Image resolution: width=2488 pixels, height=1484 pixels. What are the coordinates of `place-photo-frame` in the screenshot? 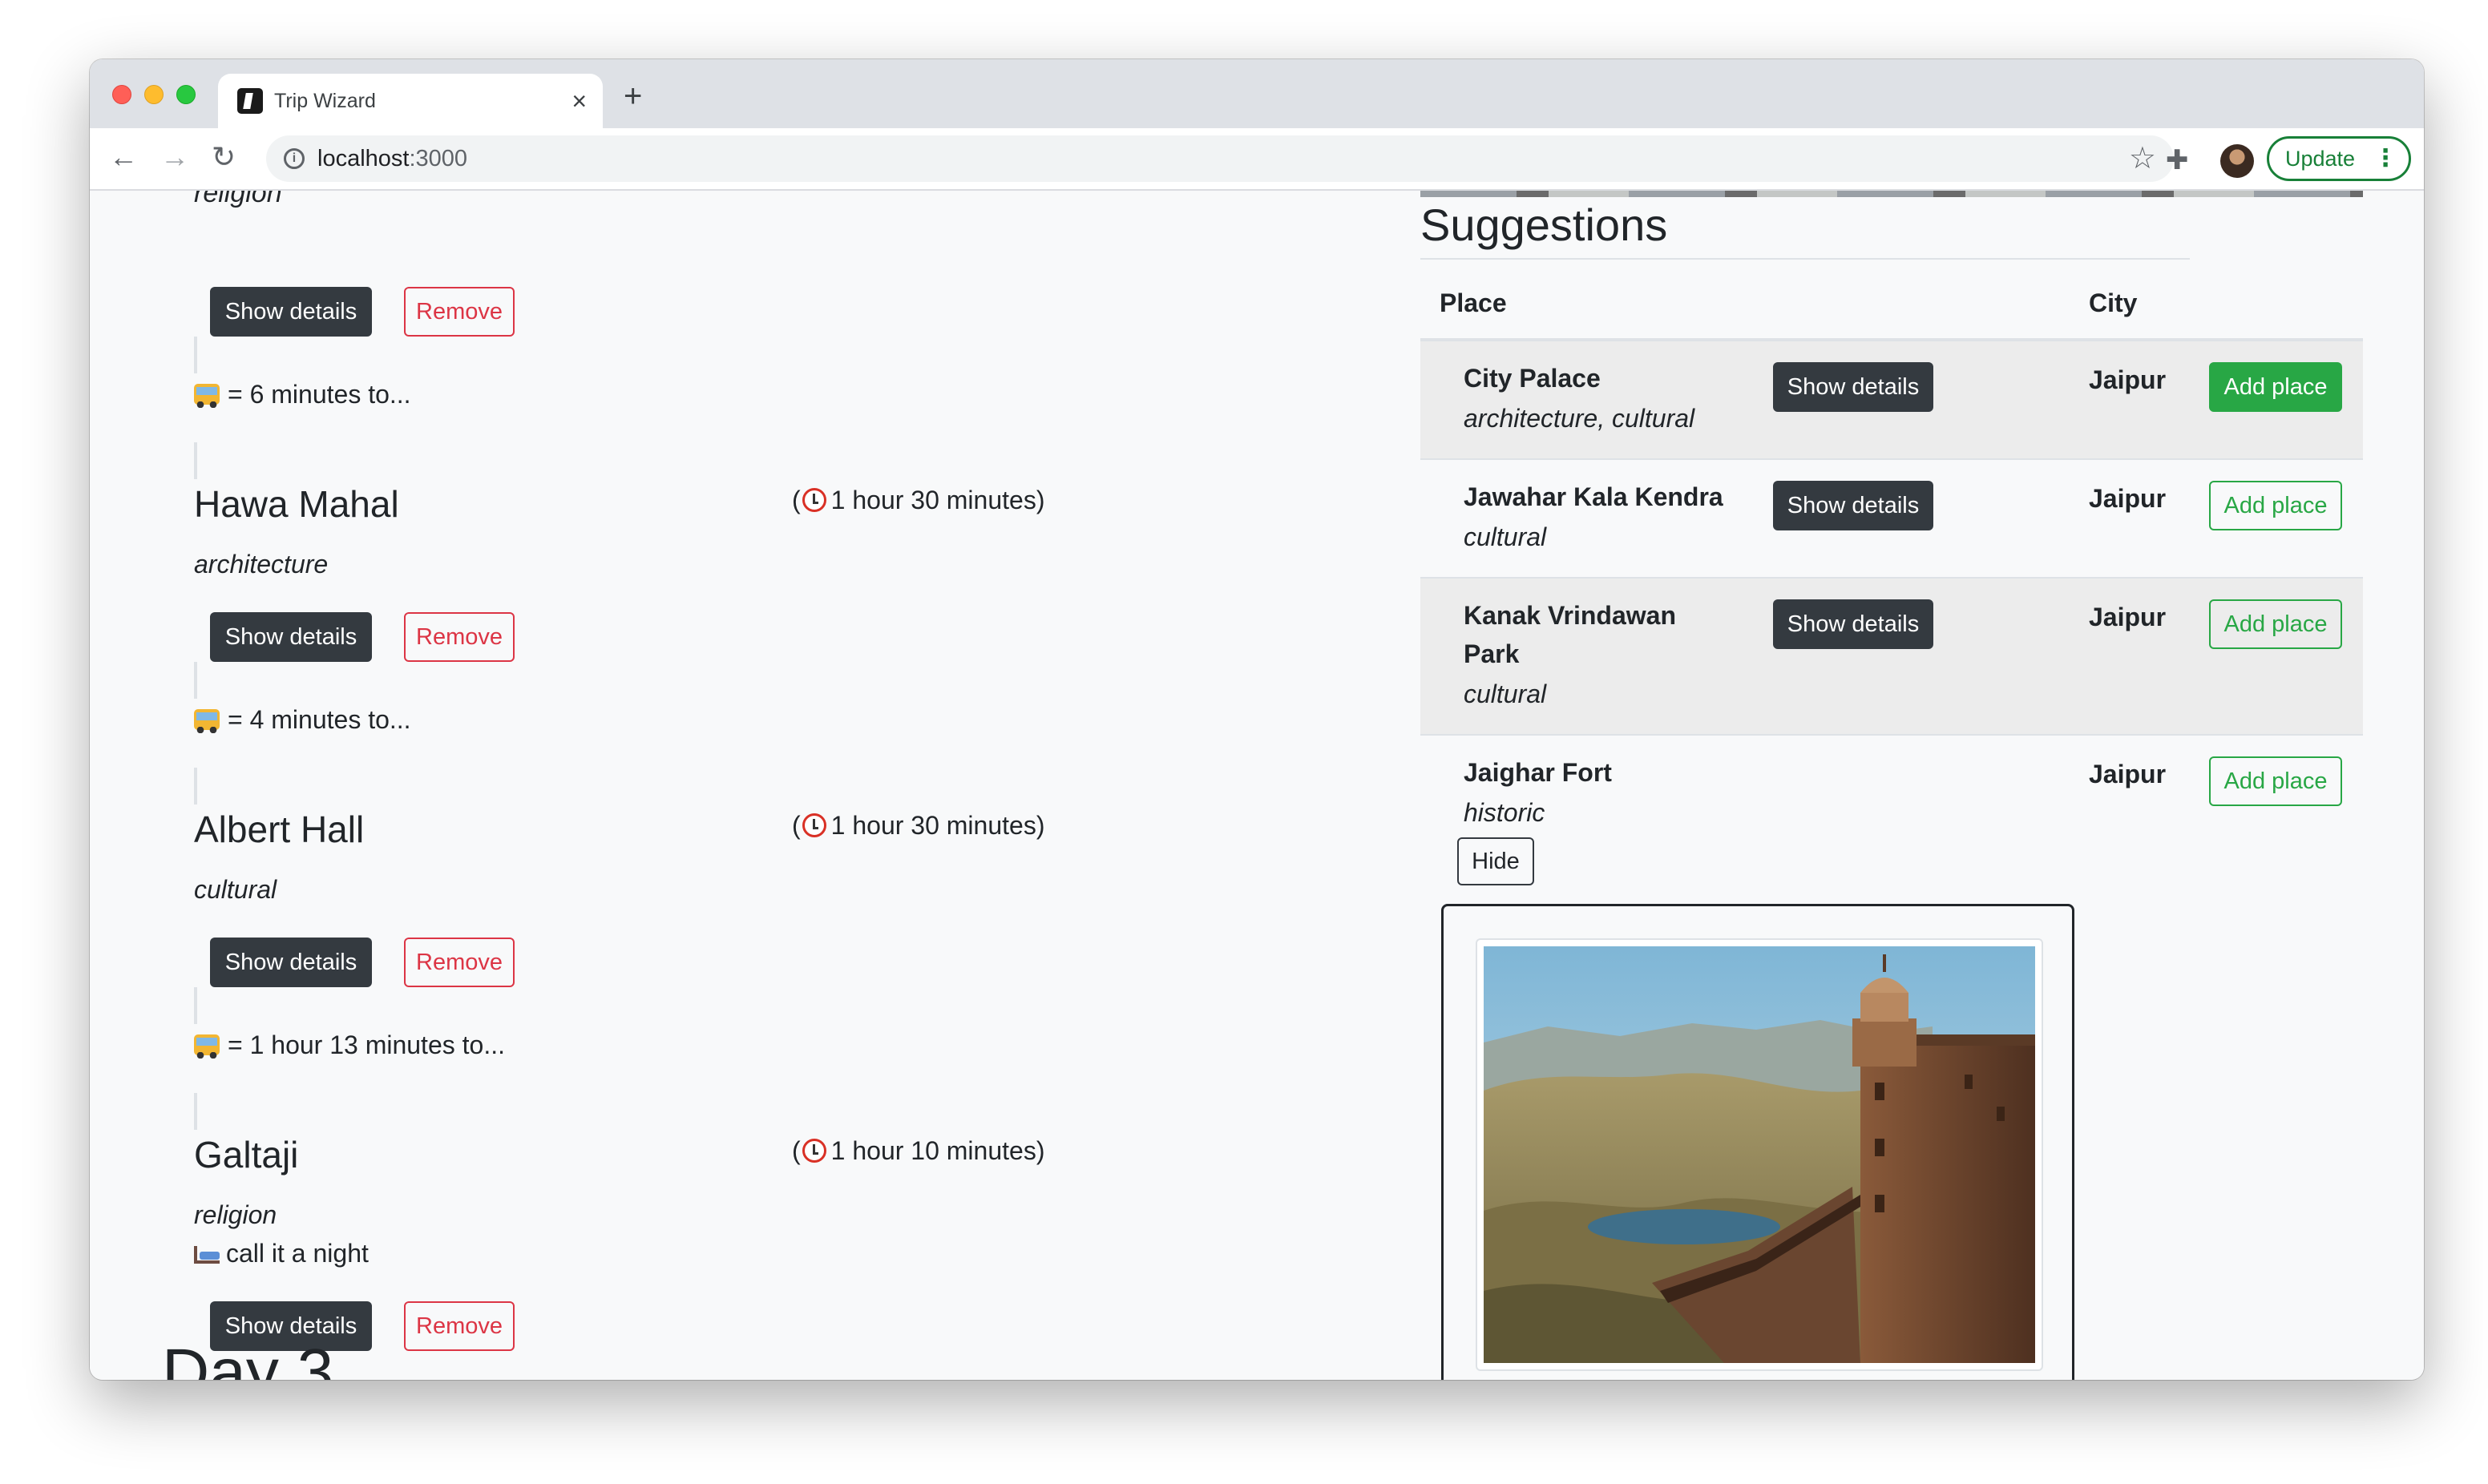 It's located at (1760, 1155).